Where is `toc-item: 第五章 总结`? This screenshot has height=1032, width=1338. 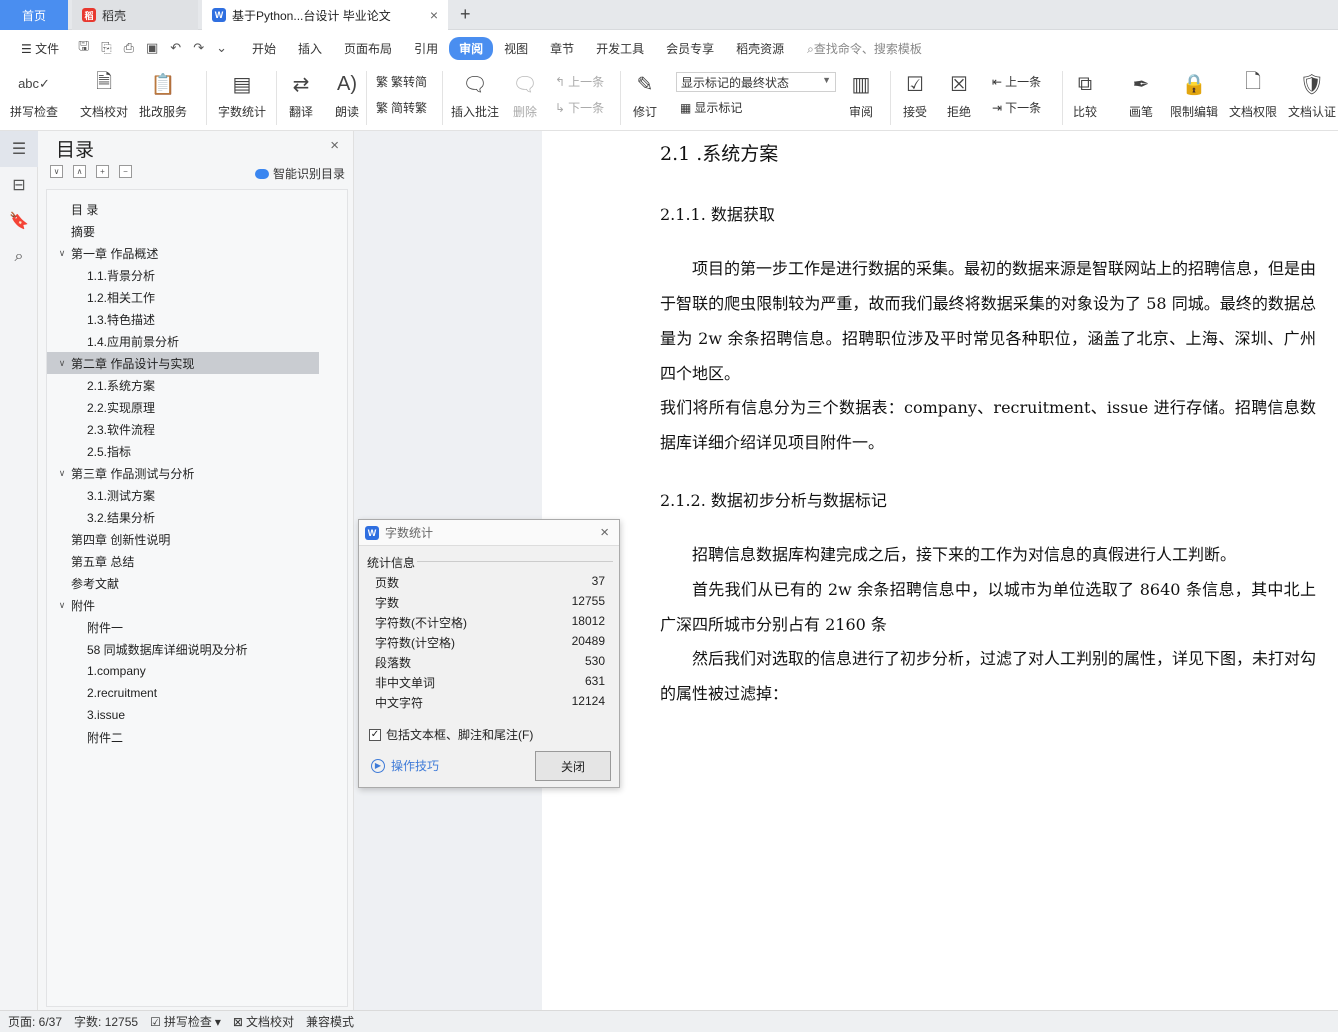 toc-item: 第五章 总结 is located at coordinates (183, 561).